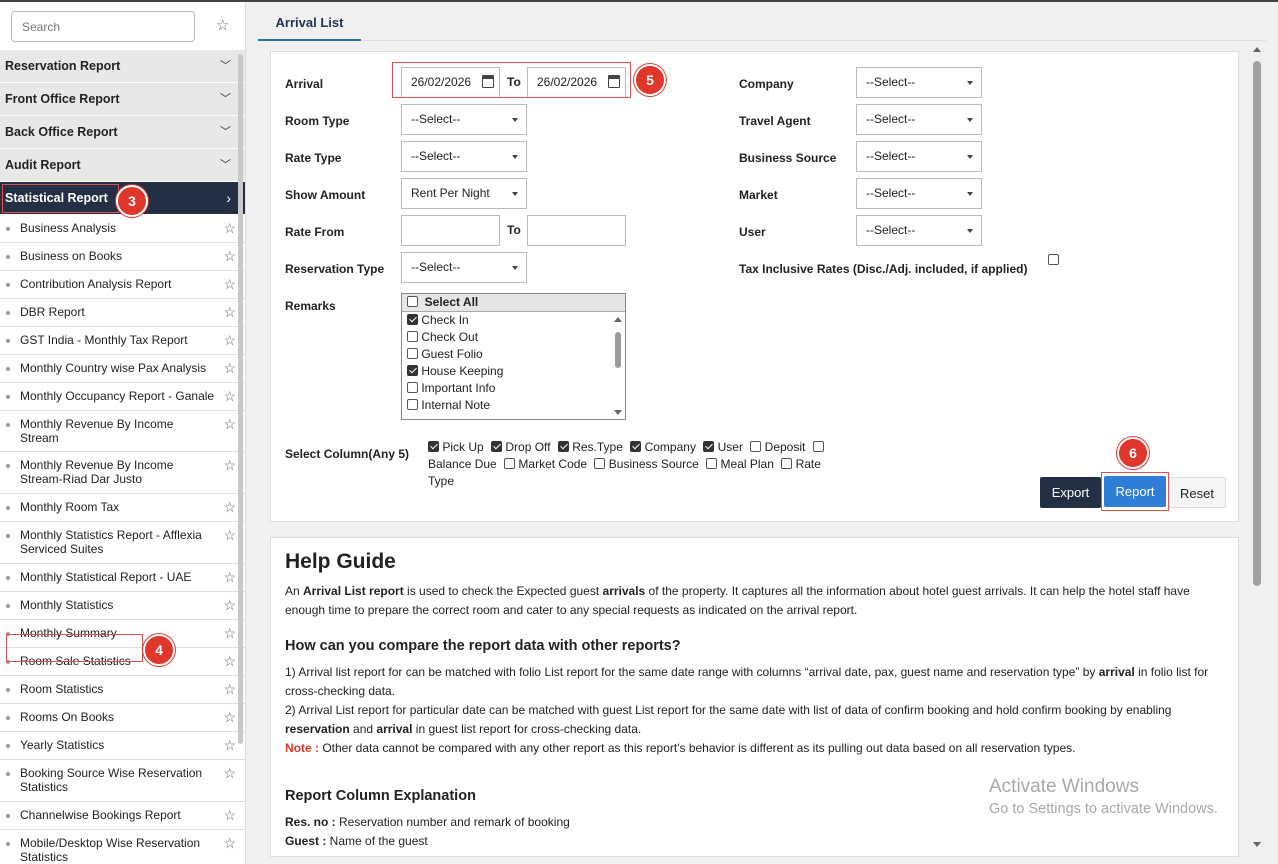 The height and width of the screenshot is (864, 1278). Describe the element at coordinates (521, 447) in the screenshot. I see `column-drop-off: Drop Off` at that location.